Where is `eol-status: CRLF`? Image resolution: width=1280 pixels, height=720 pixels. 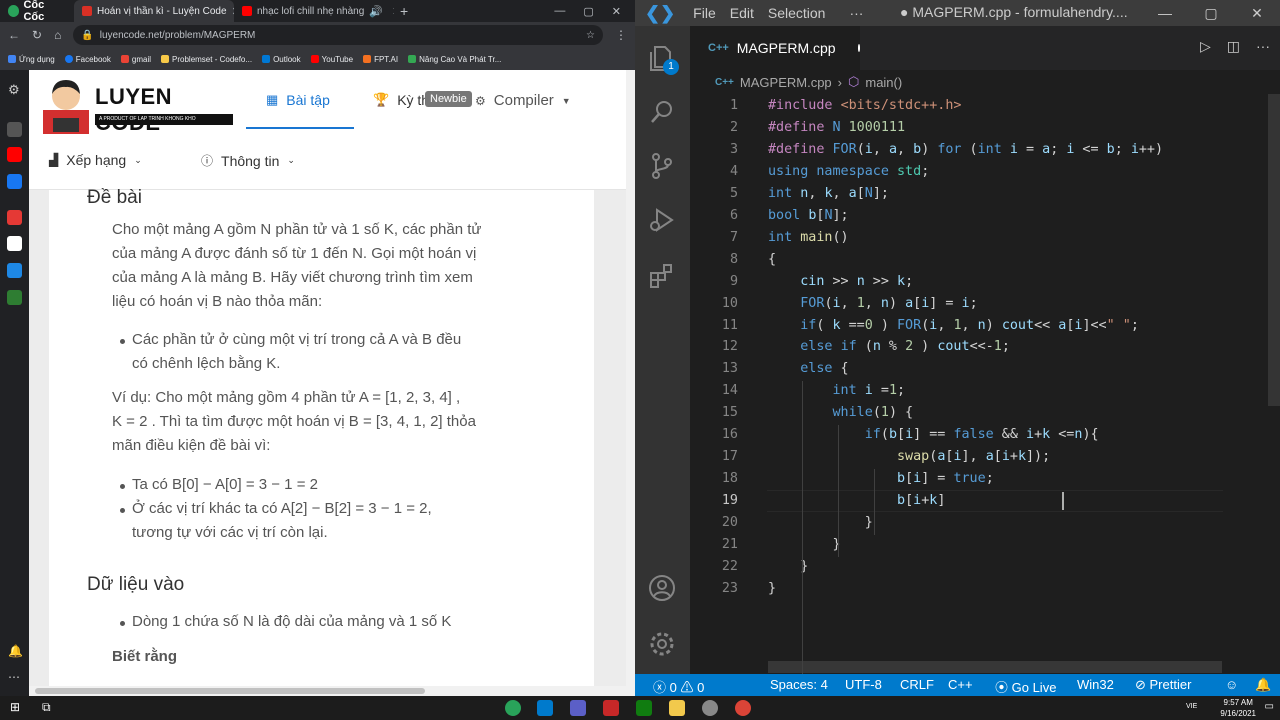 eol-status: CRLF is located at coordinates (917, 684).